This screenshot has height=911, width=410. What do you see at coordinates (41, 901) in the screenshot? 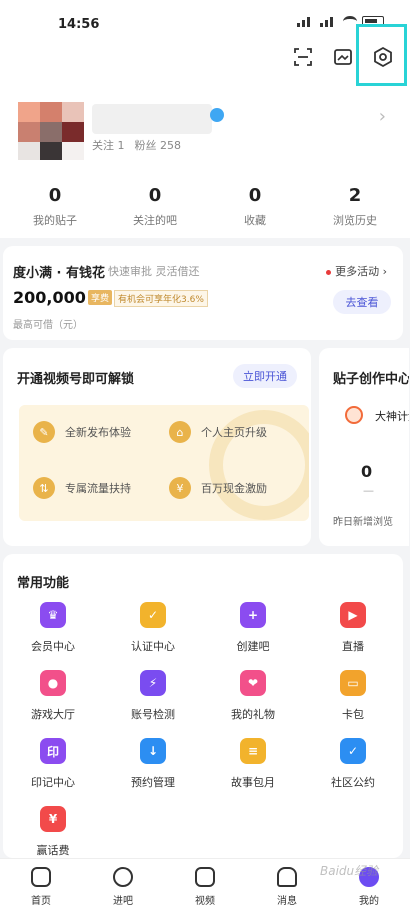
I see `tab-label: 首页` at bounding box center [41, 901].